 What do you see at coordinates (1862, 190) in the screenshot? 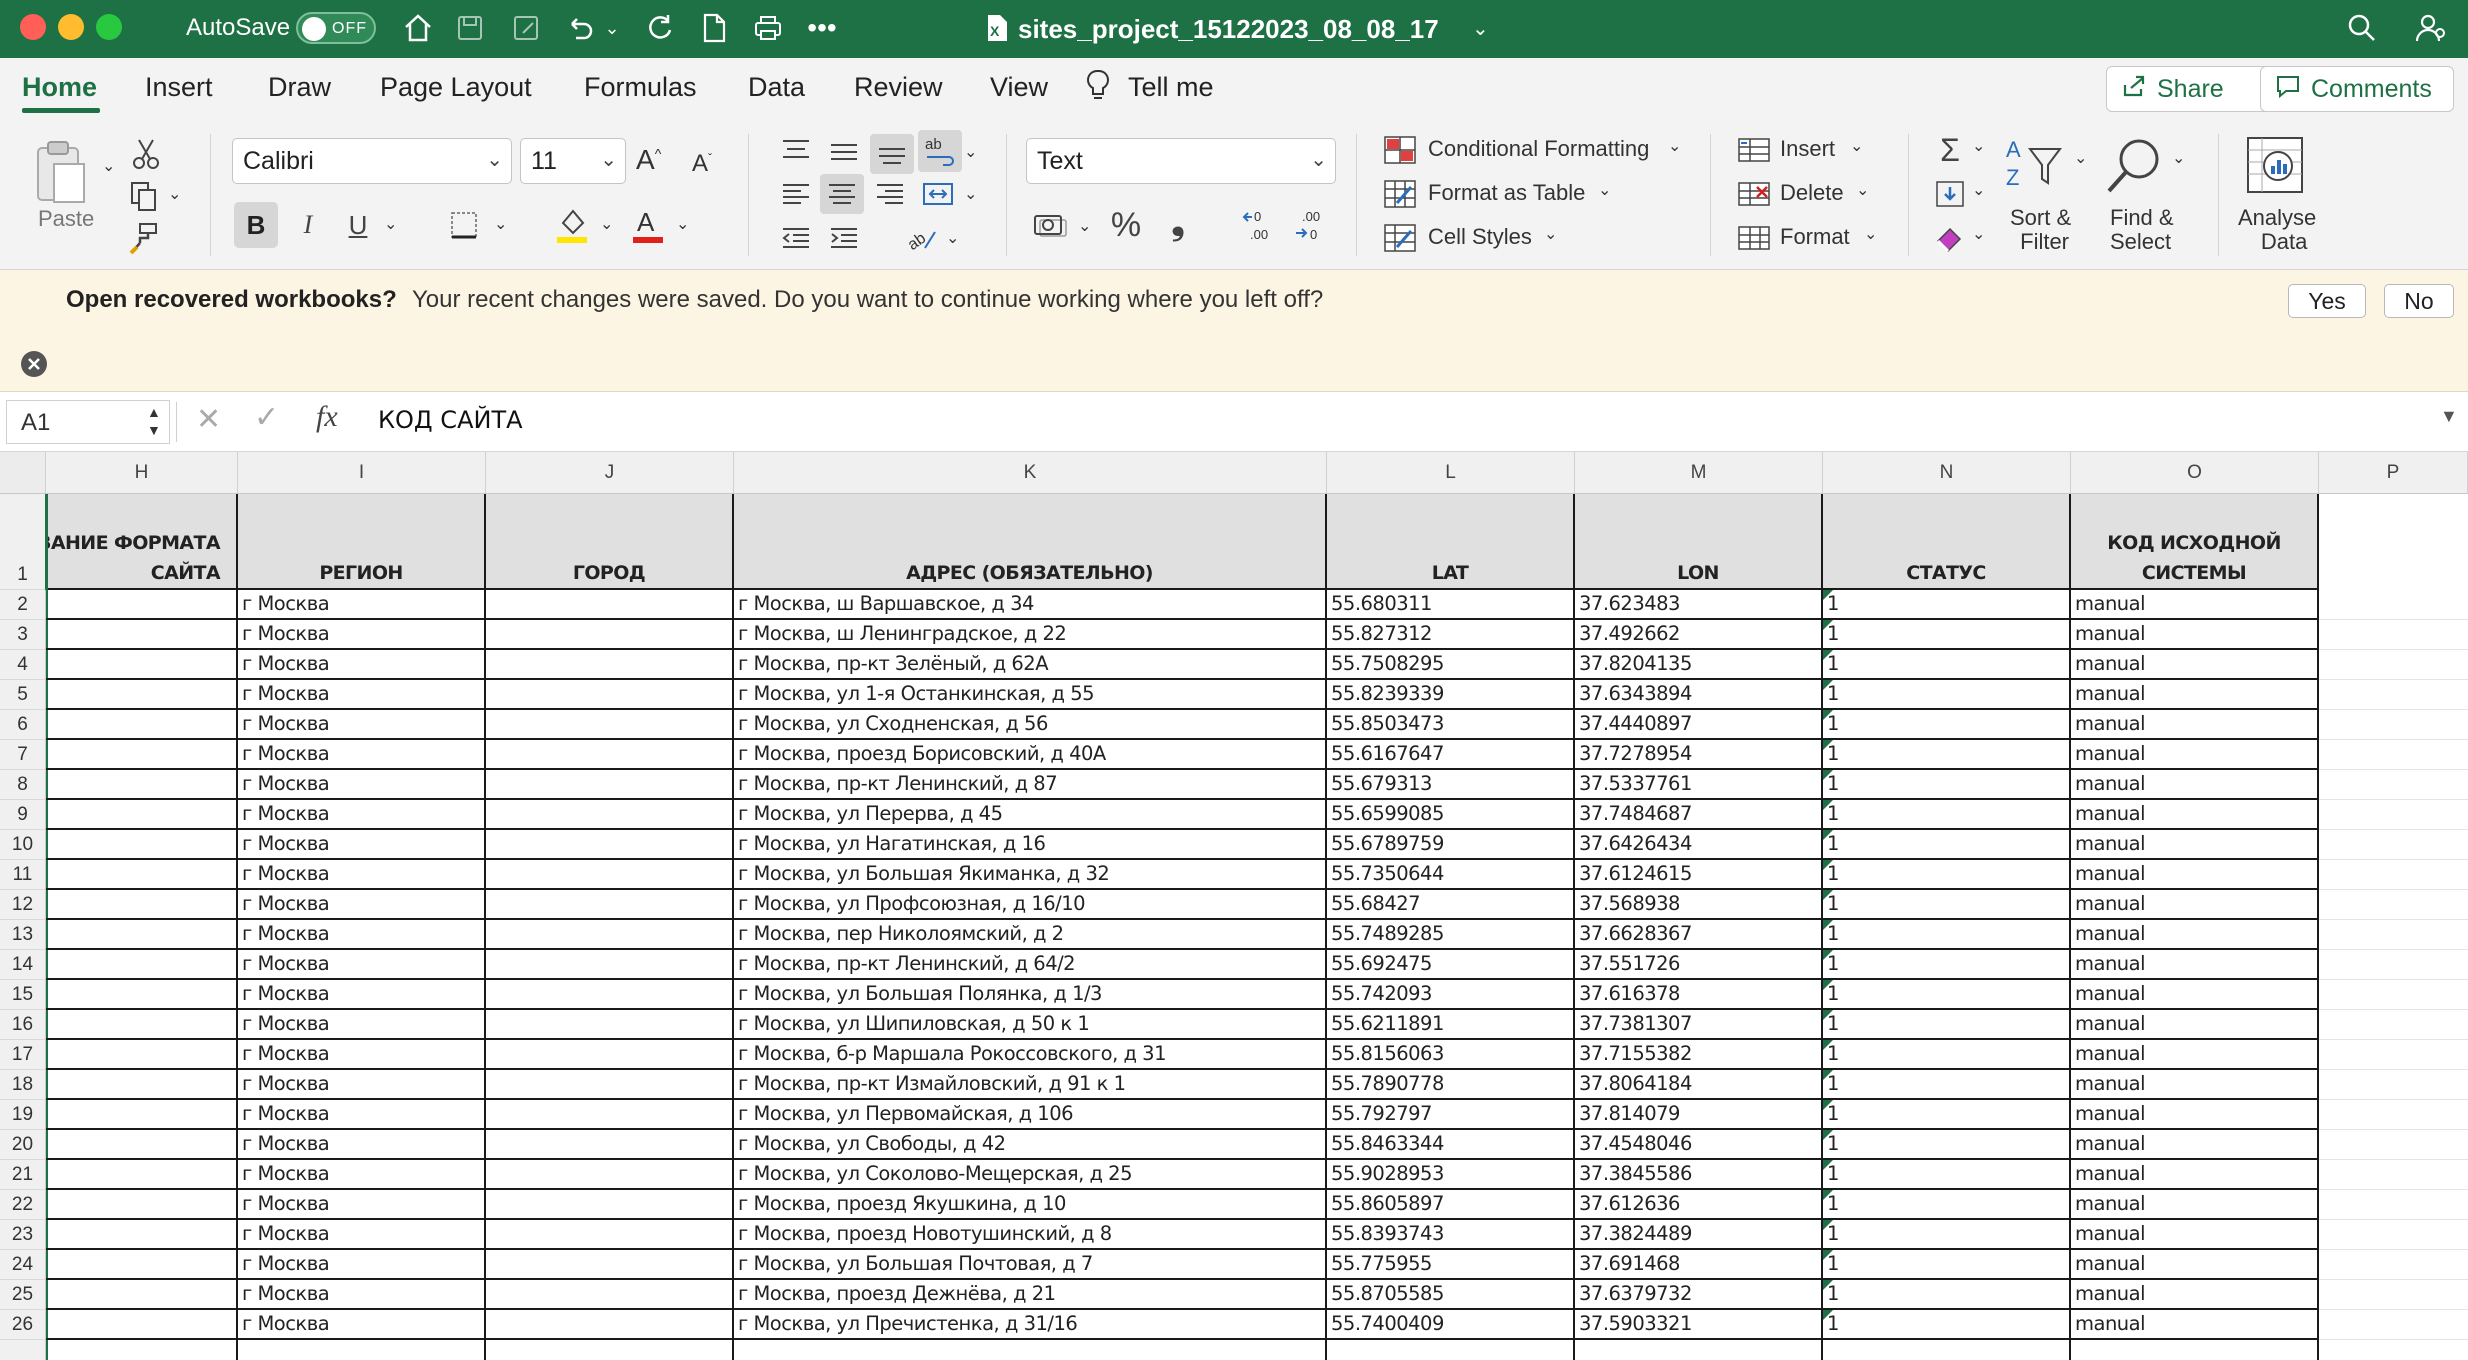
I see `delete-cells-dropdown-icon: ⌄` at bounding box center [1862, 190].